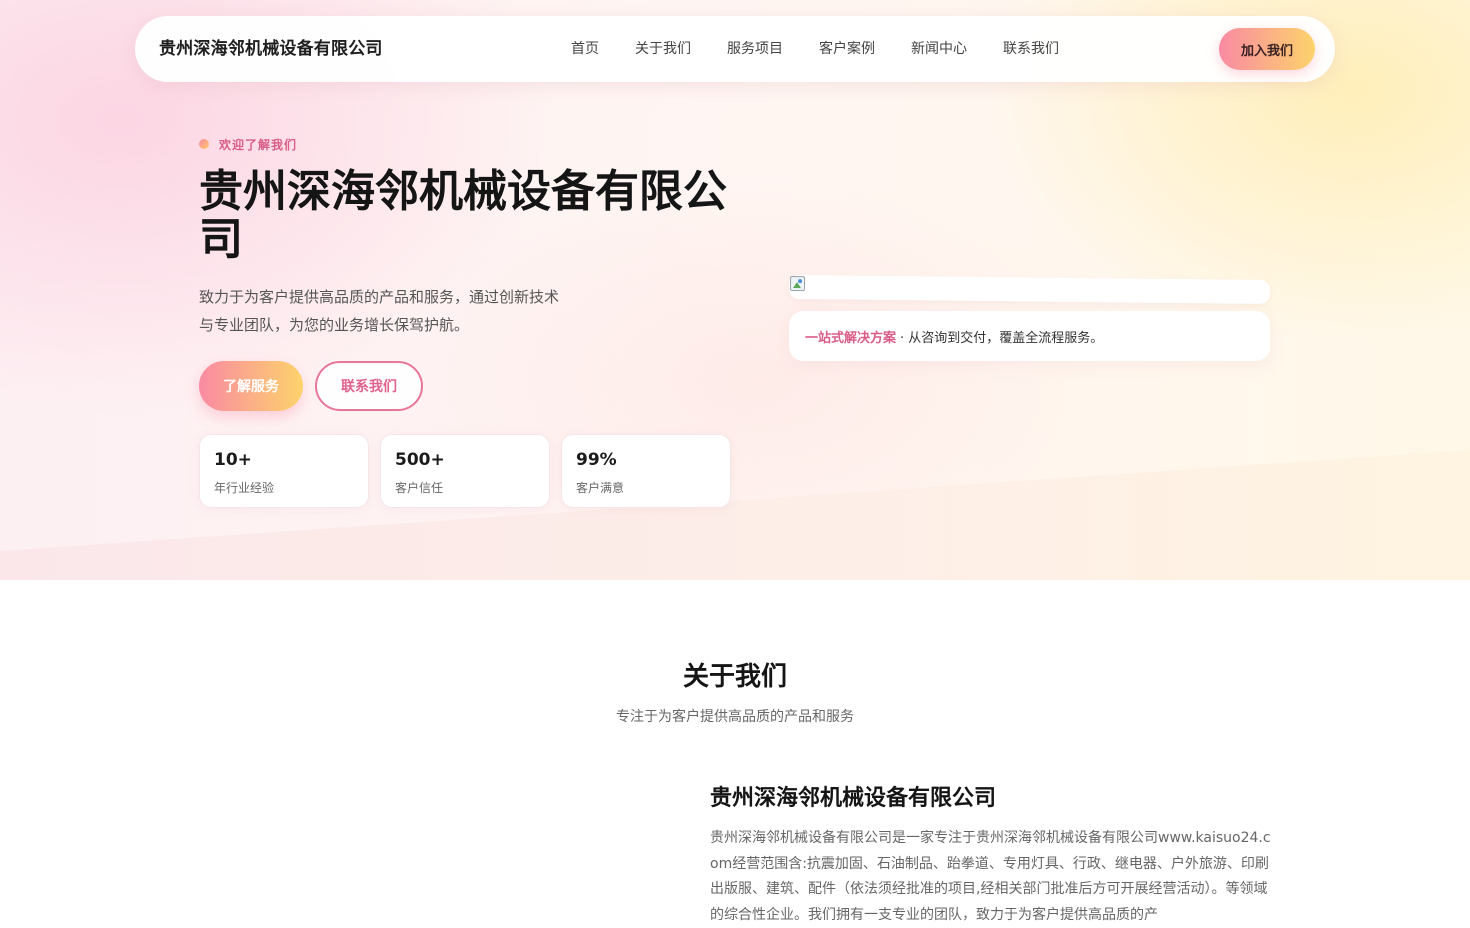 This screenshot has width=1470, height=928. Describe the element at coordinates (797, 284) in the screenshot. I see `broken-image-icon` at that location.